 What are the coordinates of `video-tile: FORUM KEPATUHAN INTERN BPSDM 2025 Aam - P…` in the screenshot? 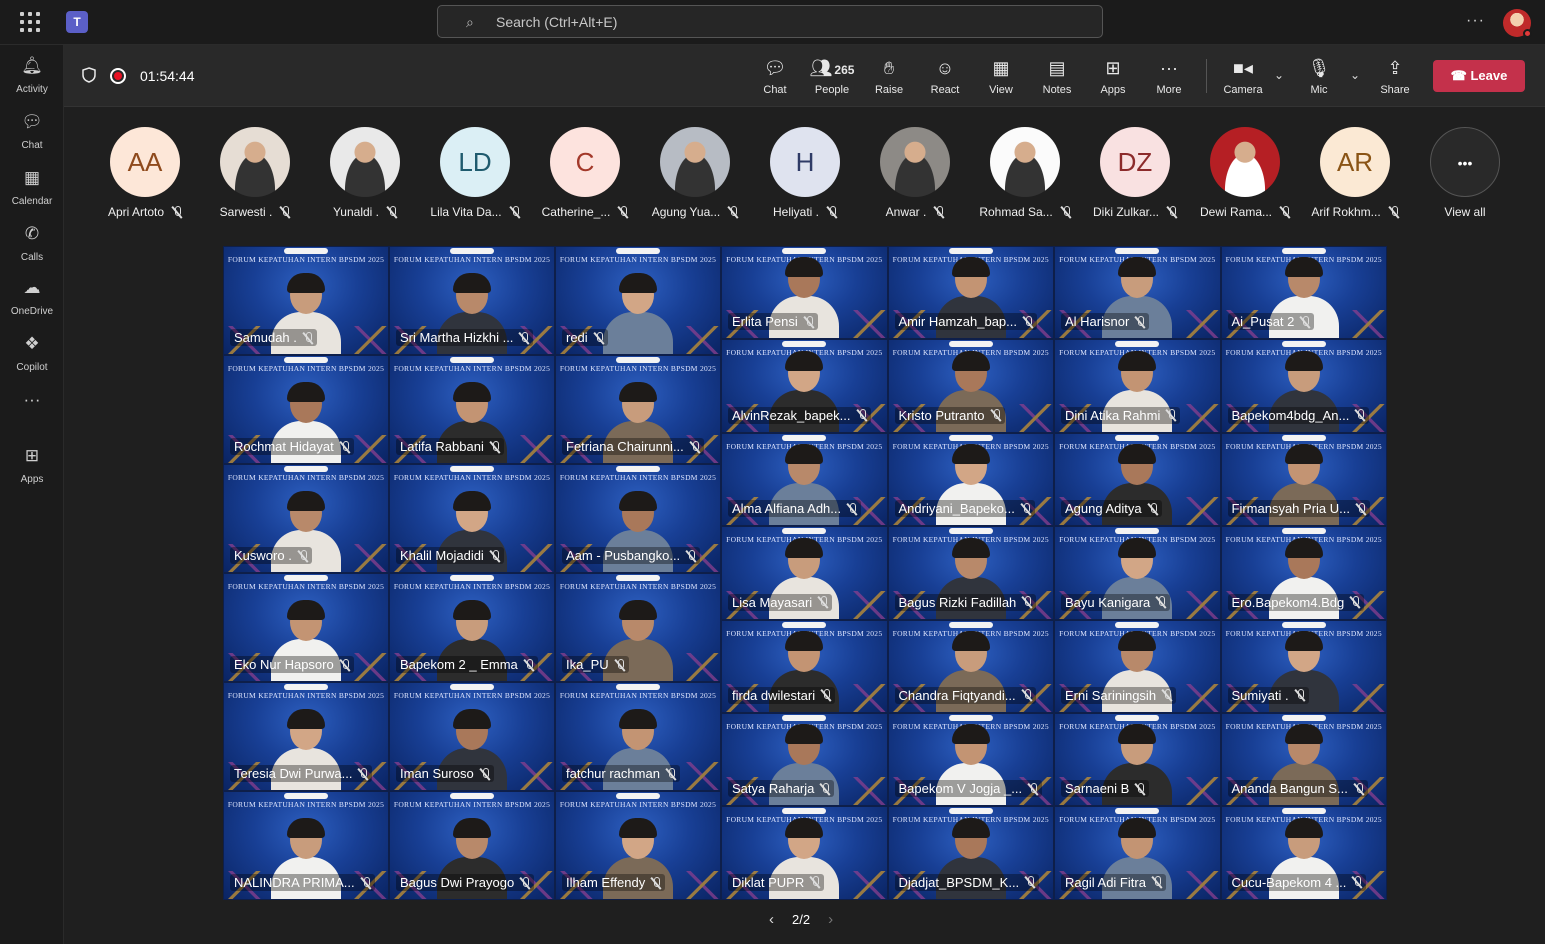 It's located at (638, 518).